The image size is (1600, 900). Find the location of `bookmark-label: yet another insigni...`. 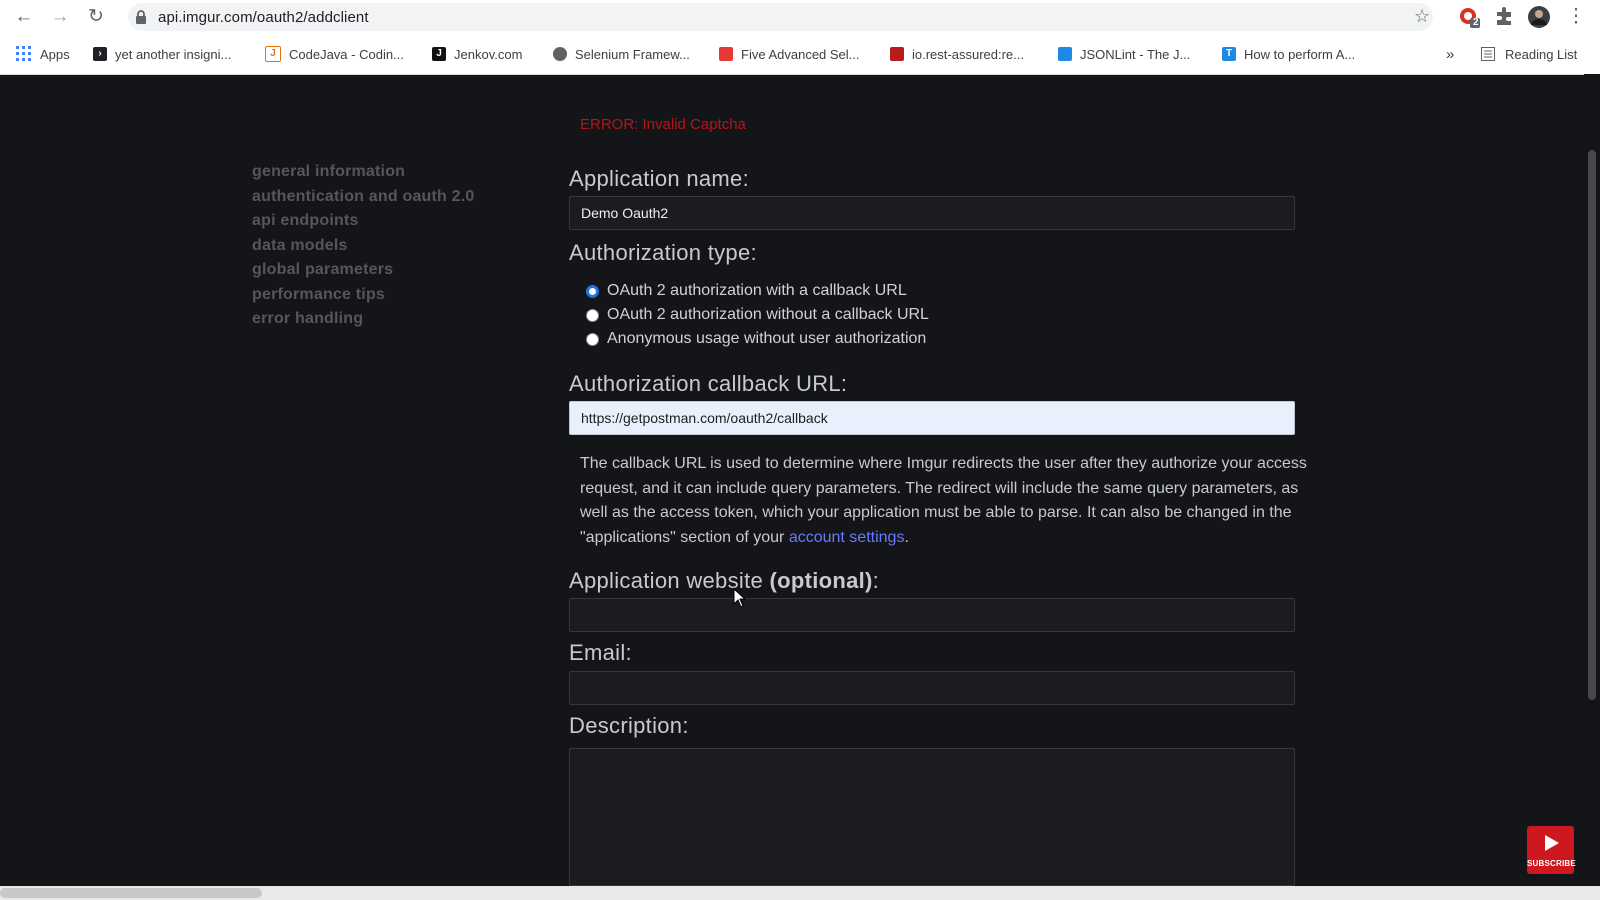

bookmark-label: yet another insigni... is located at coordinates (173, 54).